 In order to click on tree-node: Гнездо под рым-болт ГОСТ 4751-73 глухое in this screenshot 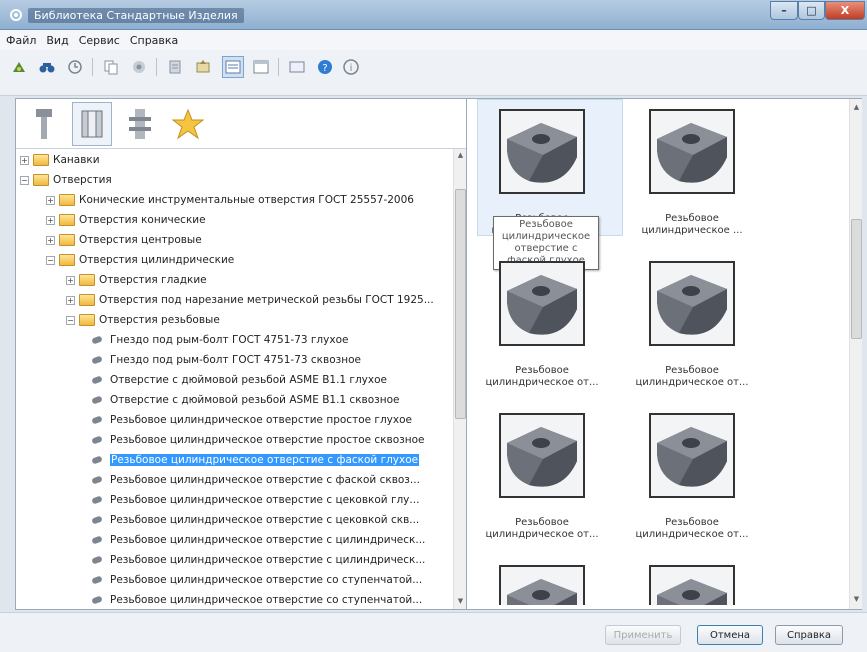, I will do `click(219, 340)`.